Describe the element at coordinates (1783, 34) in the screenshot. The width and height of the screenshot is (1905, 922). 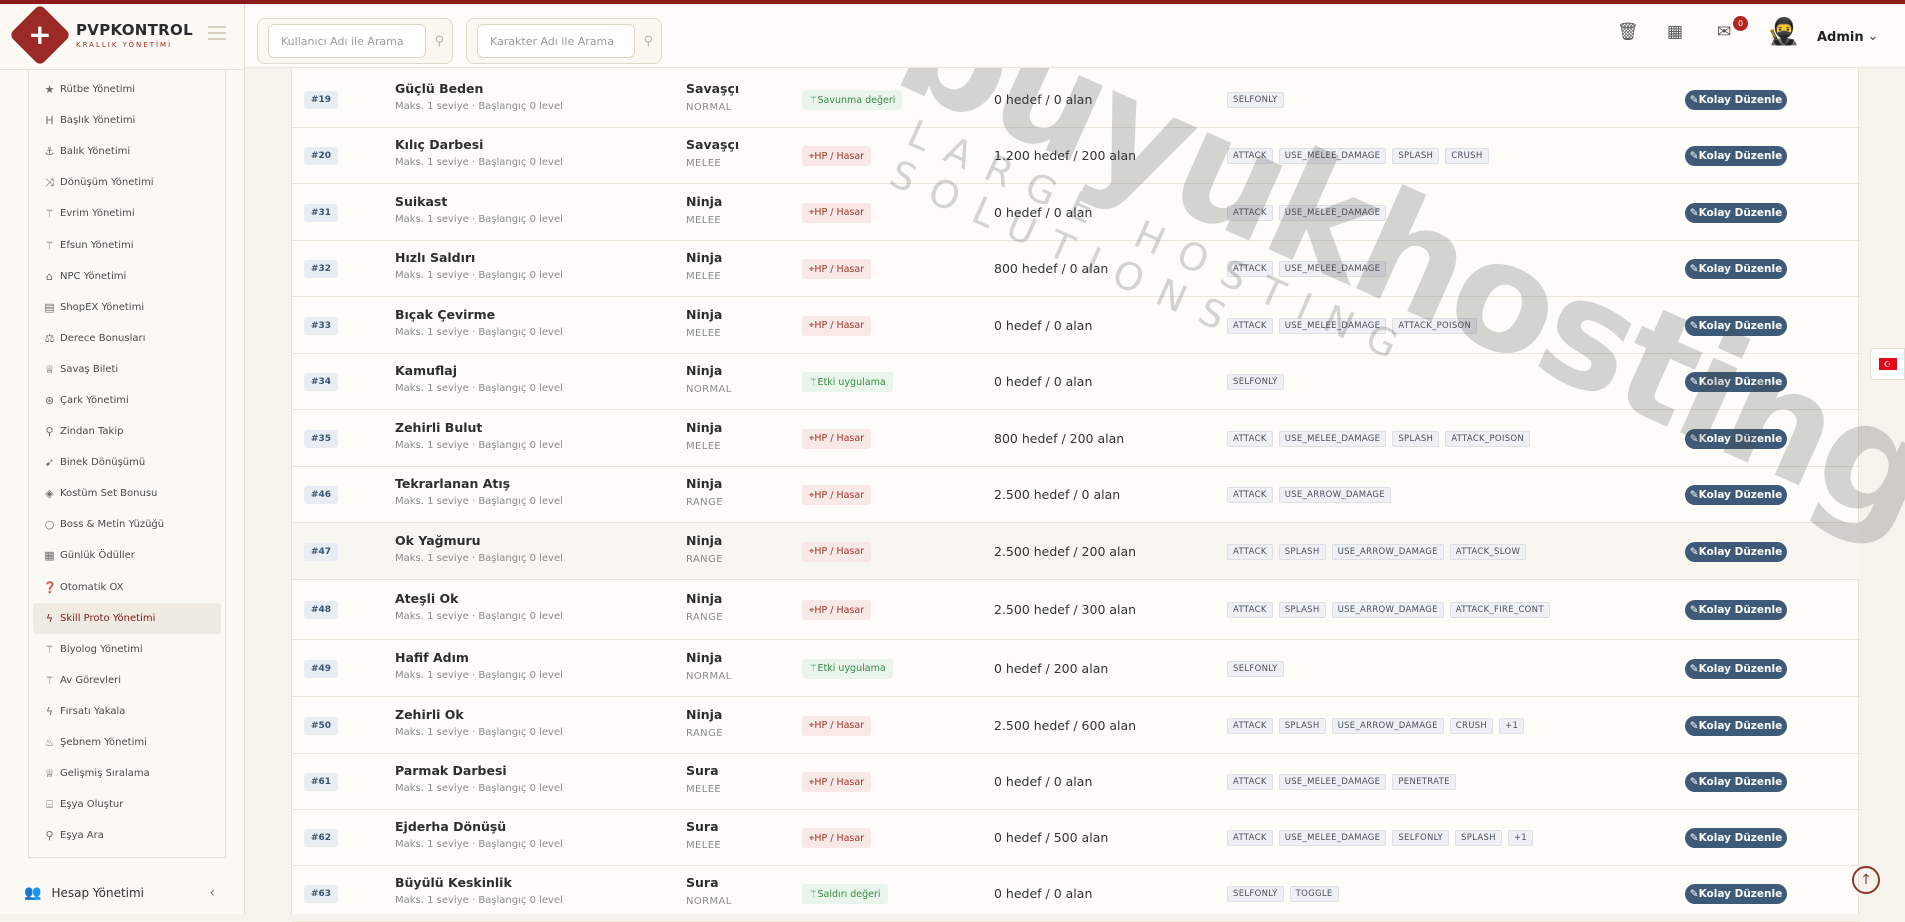
I see `avatar: 🥷` at that location.